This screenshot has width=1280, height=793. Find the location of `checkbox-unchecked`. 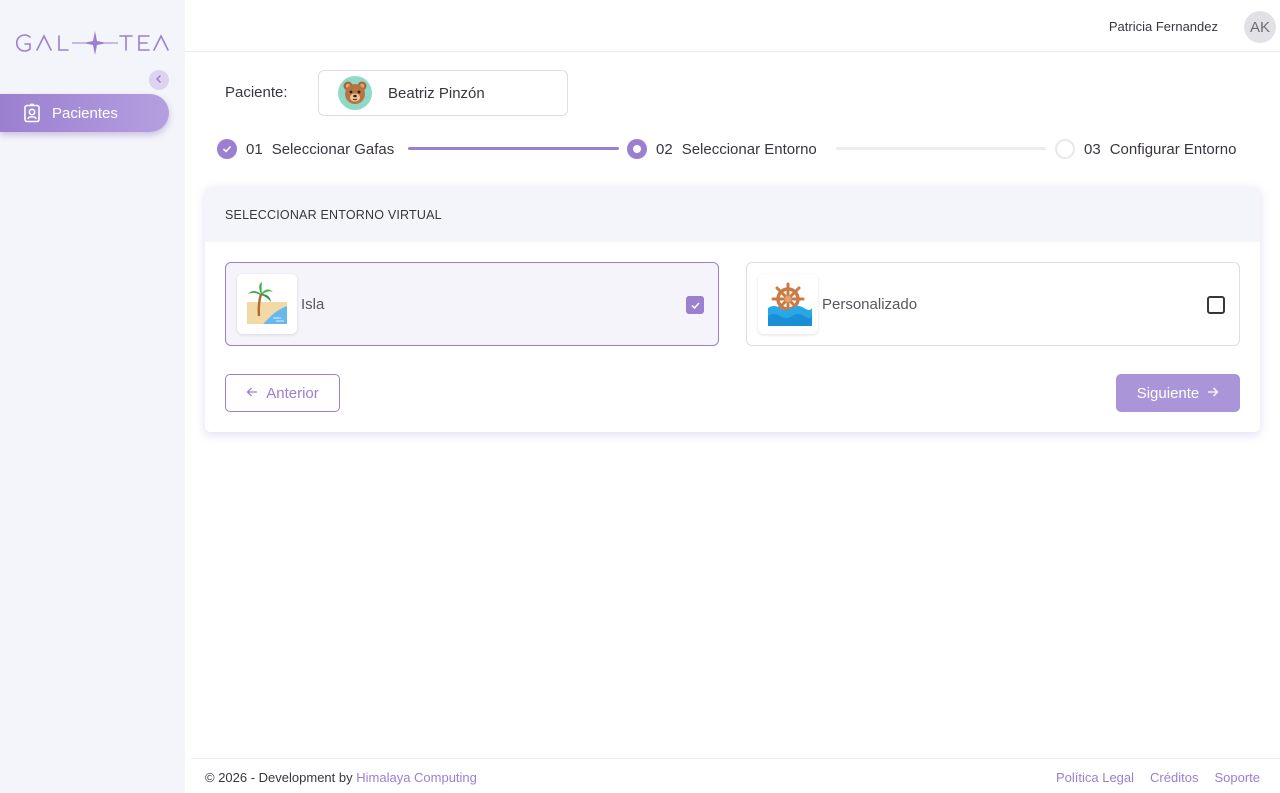

checkbox-unchecked is located at coordinates (1216, 305).